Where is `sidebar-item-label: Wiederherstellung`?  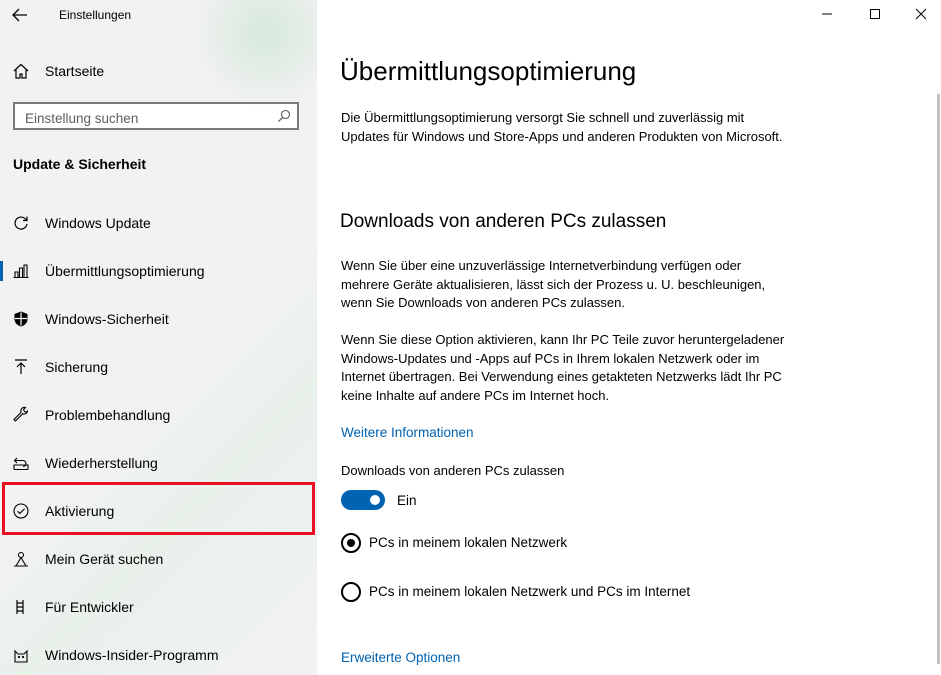 sidebar-item-label: Wiederherstellung is located at coordinates (101, 463).